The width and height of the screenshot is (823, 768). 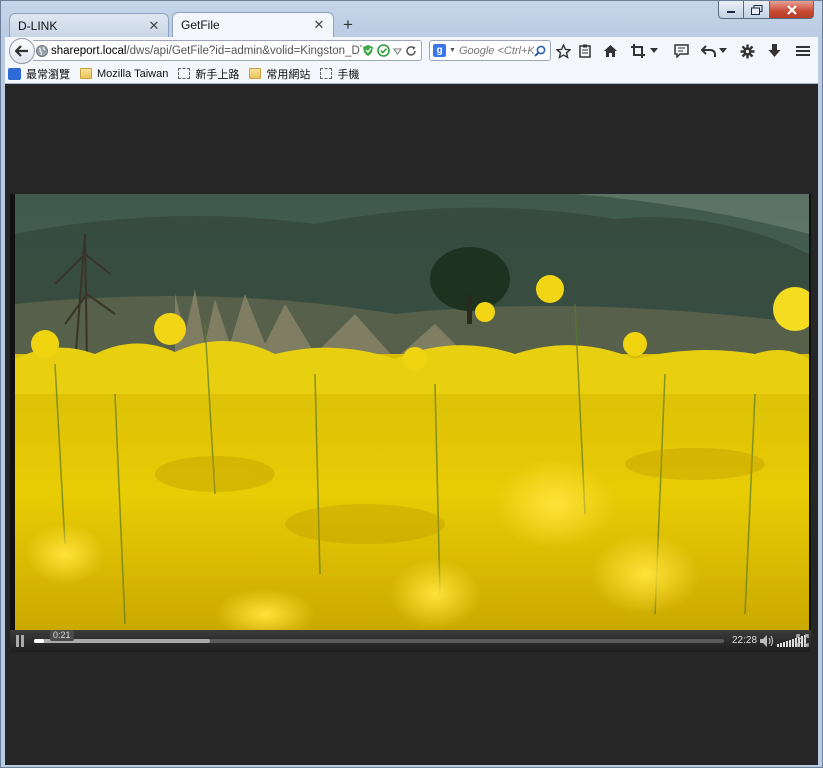 What do you see at coordinates (48, 74) in the screenshot?
I see `bookmark-label: 最常瀏覽` at bounding box center [48, 74].